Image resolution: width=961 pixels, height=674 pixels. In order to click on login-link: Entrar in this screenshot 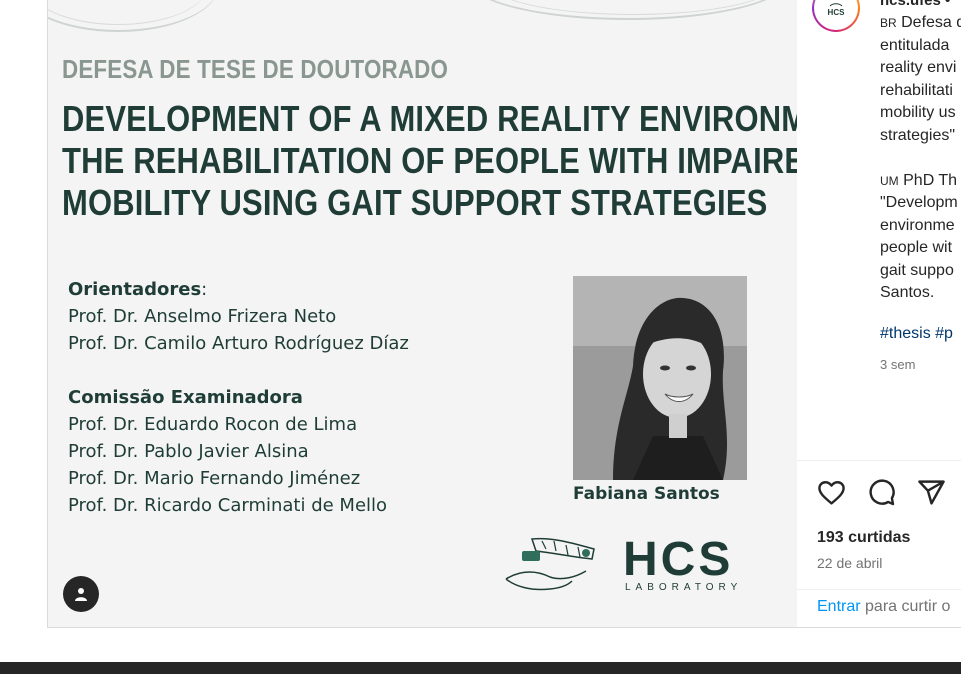, I will do `click(839, 606)`.